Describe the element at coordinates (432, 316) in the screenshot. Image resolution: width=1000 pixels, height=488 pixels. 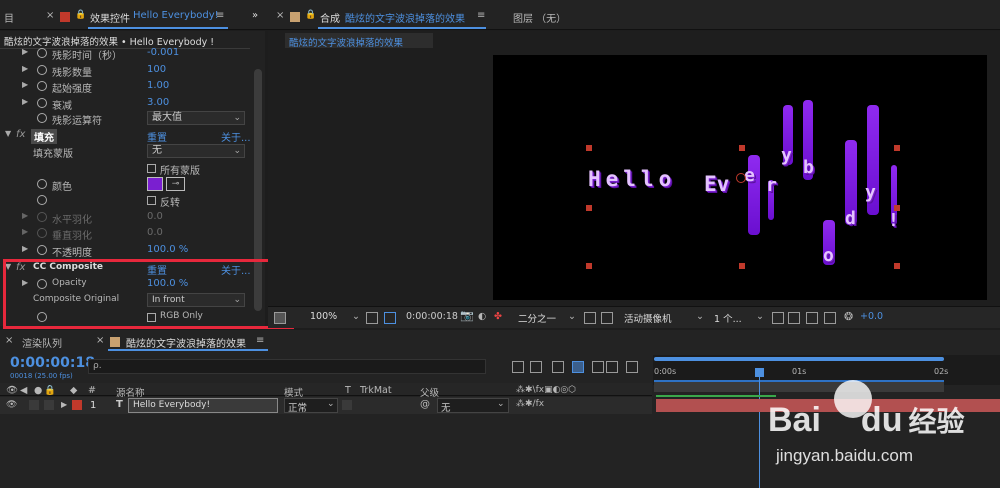
I see `current-time-display: 0:00:00:18` at that location.